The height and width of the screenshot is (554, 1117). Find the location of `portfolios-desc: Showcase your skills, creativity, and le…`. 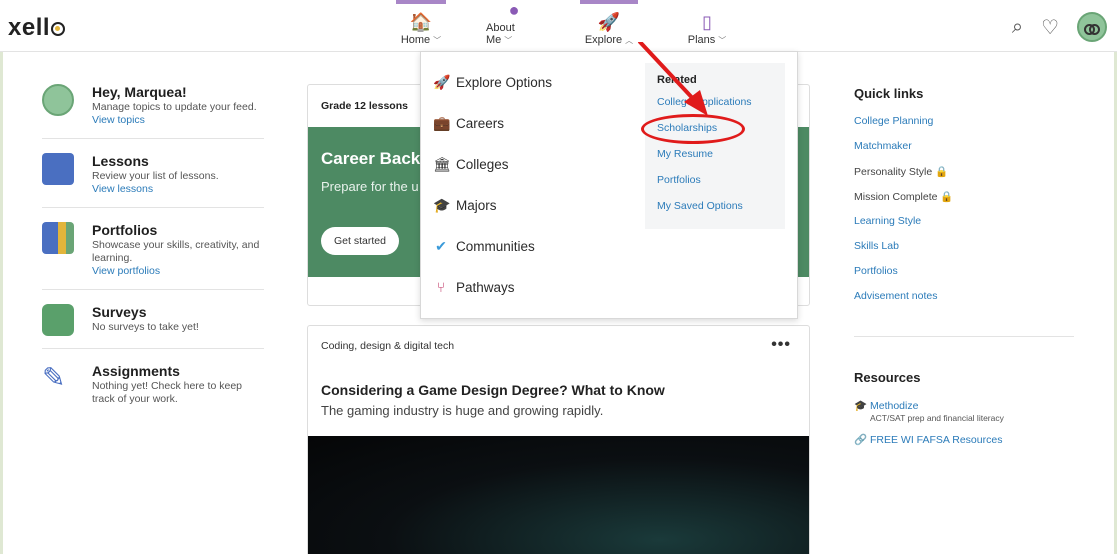

portfolios-desc: Showcase your skills, creativity, and le… is located at coordinates (176, 251).